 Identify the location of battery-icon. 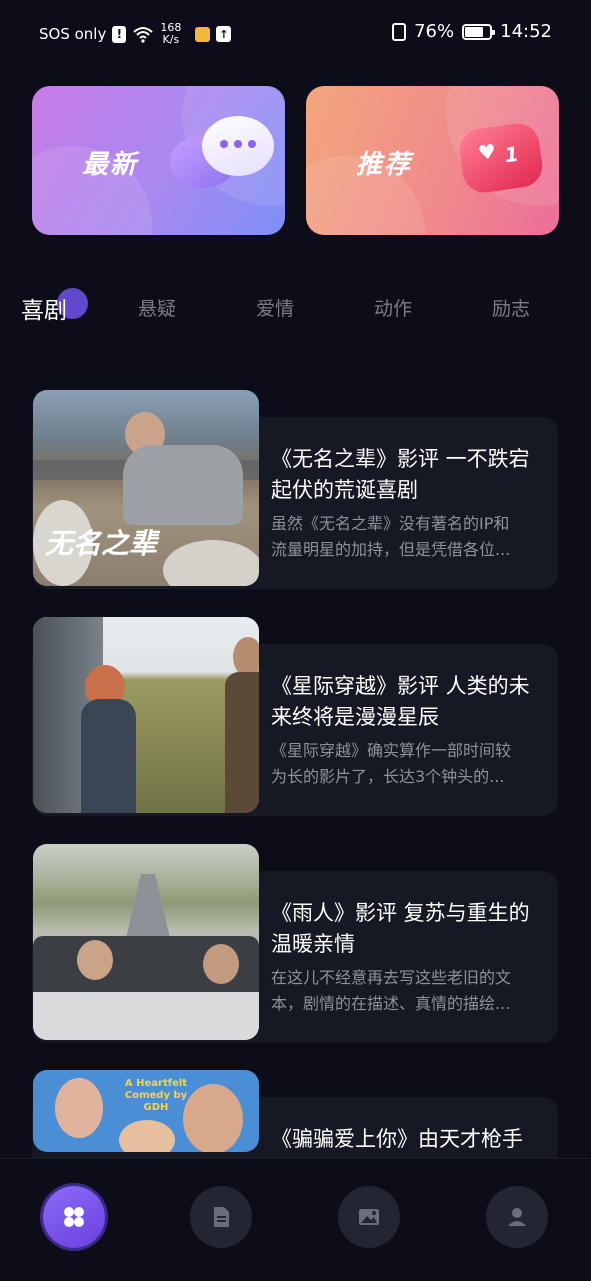
(479, 31).